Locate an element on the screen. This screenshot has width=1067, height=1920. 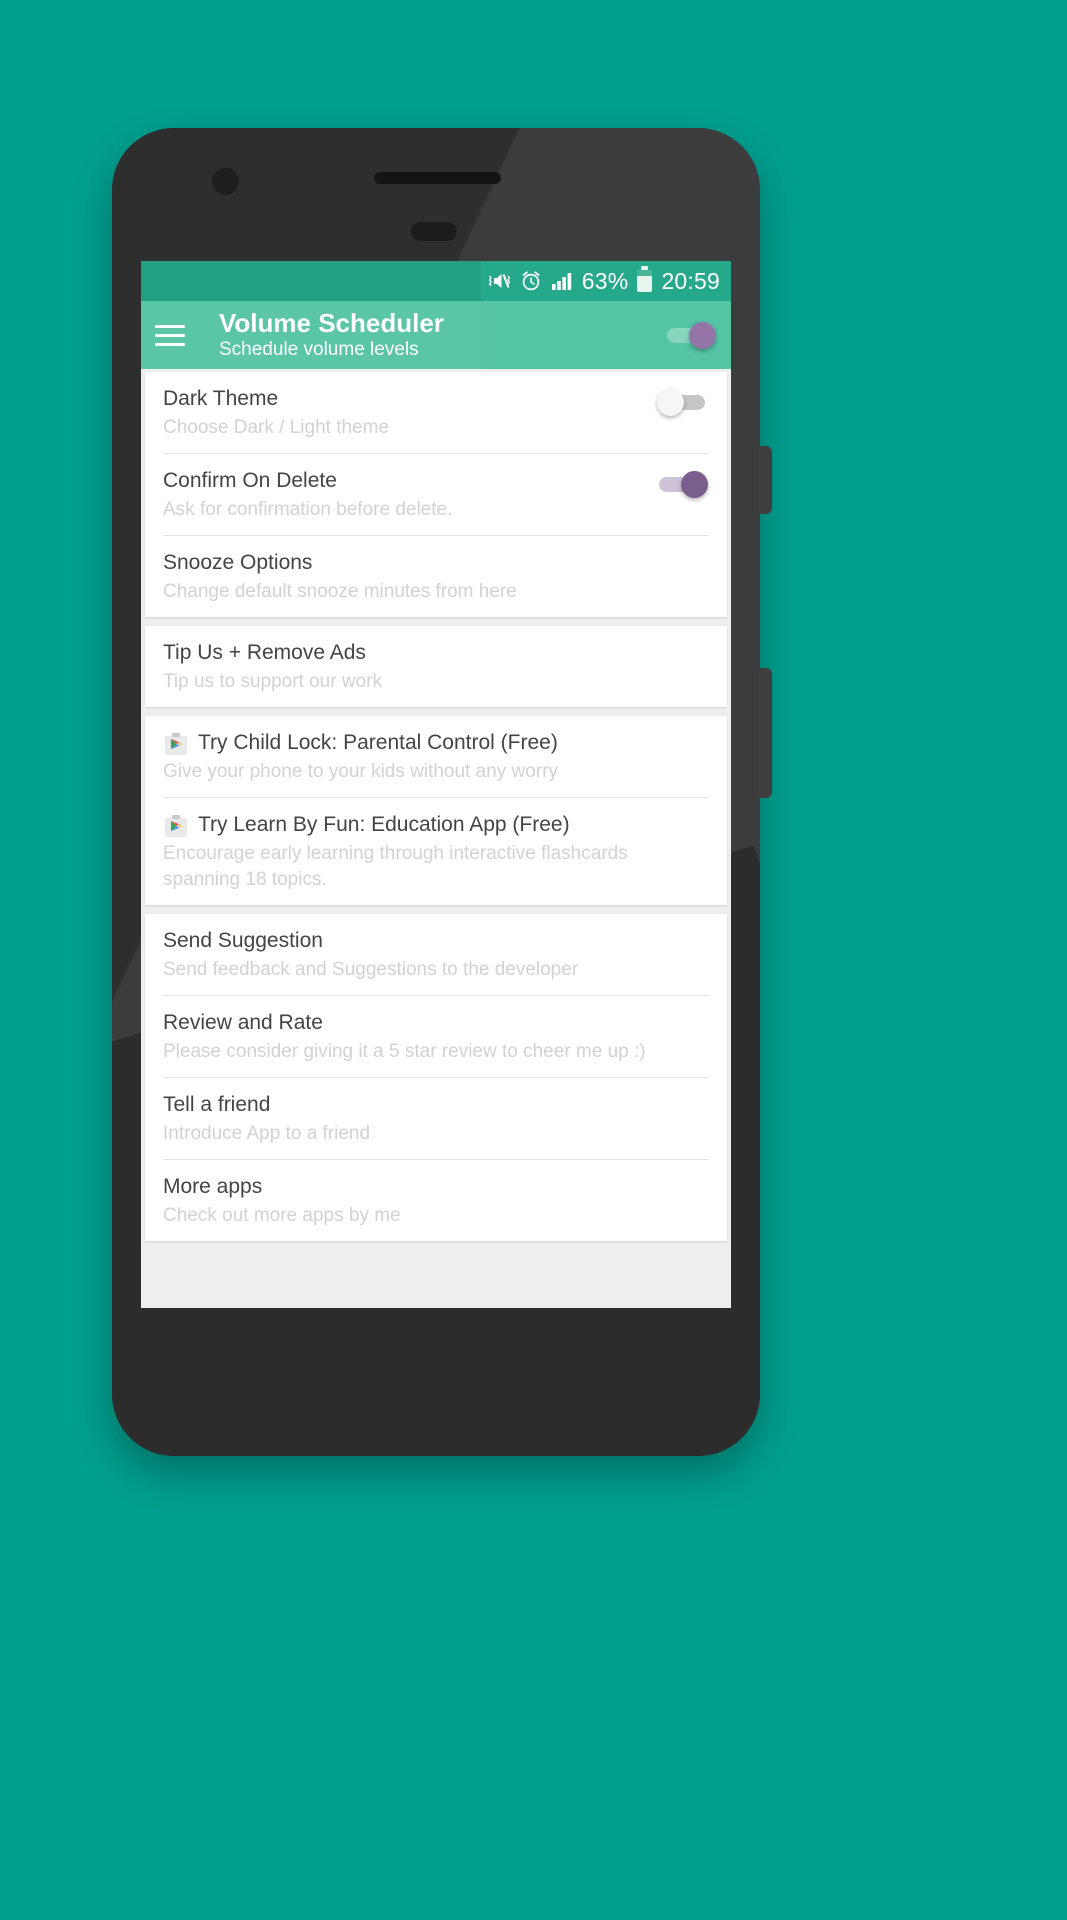
list-item-text: Tell a friend Introduce App to a friend is located at coordinates (436, 1119).